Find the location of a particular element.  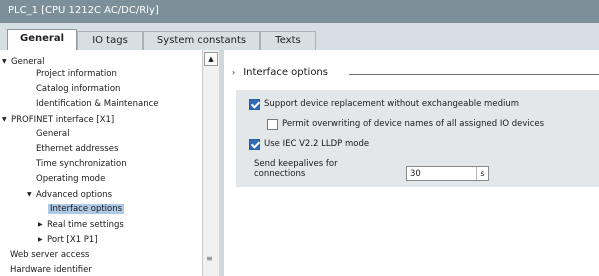

tree-item-advanced-options: ▼ Advanced options is located at coordinates (69, 194).